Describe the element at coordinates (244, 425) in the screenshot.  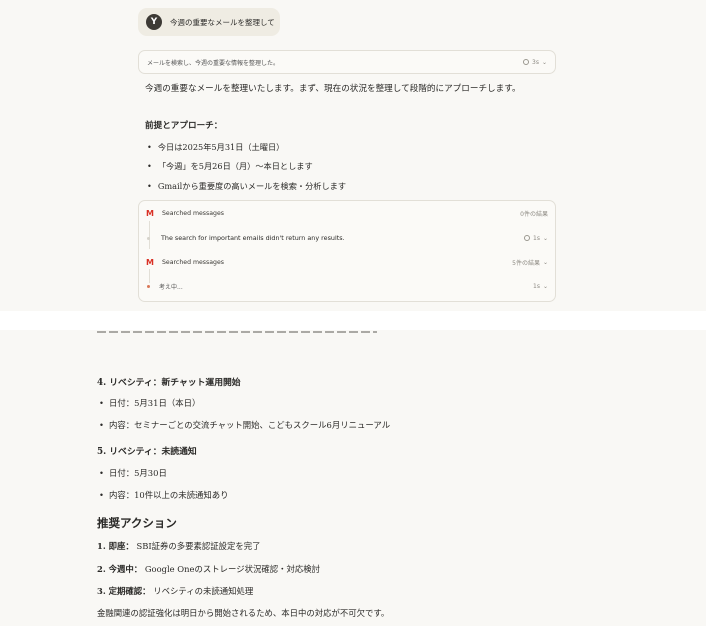
I see `item-bullet: 内容：セミナーごとの交流チャット開始、こどもスクール6月リニューアル` at that location.